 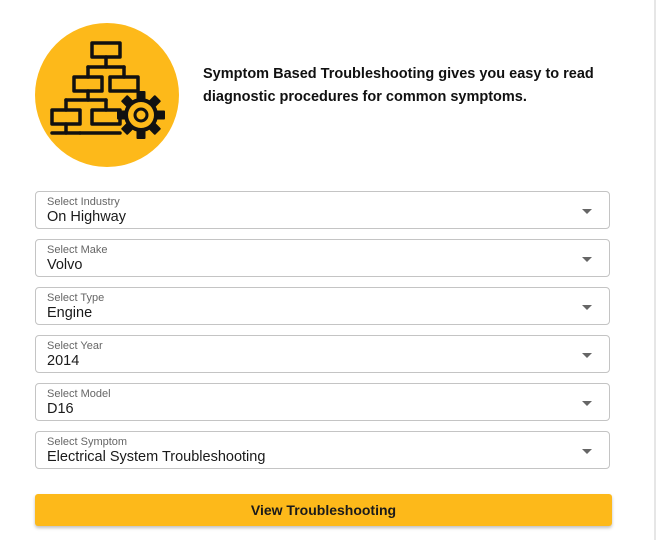 I want to click on hero-badge, so click(x=107, y=95).